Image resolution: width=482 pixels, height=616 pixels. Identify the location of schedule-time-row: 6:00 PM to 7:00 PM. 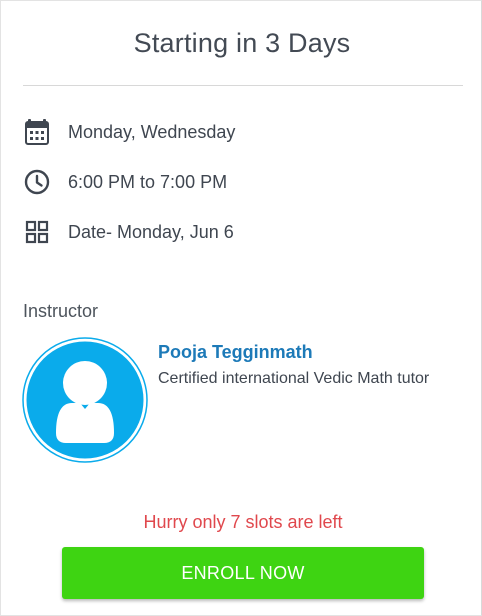
(125, 182).